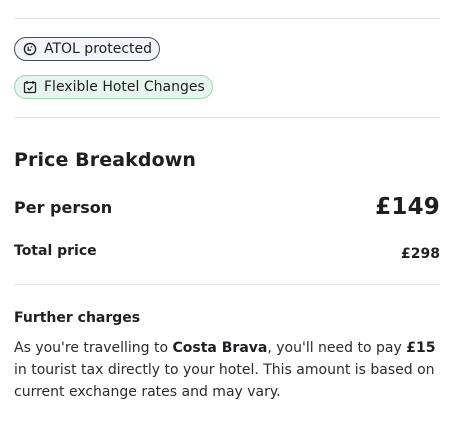 The width and height of the screenshot is (454, 432). I want to click on price-breakdown-title: Price Breakdown, so click(105, 160).